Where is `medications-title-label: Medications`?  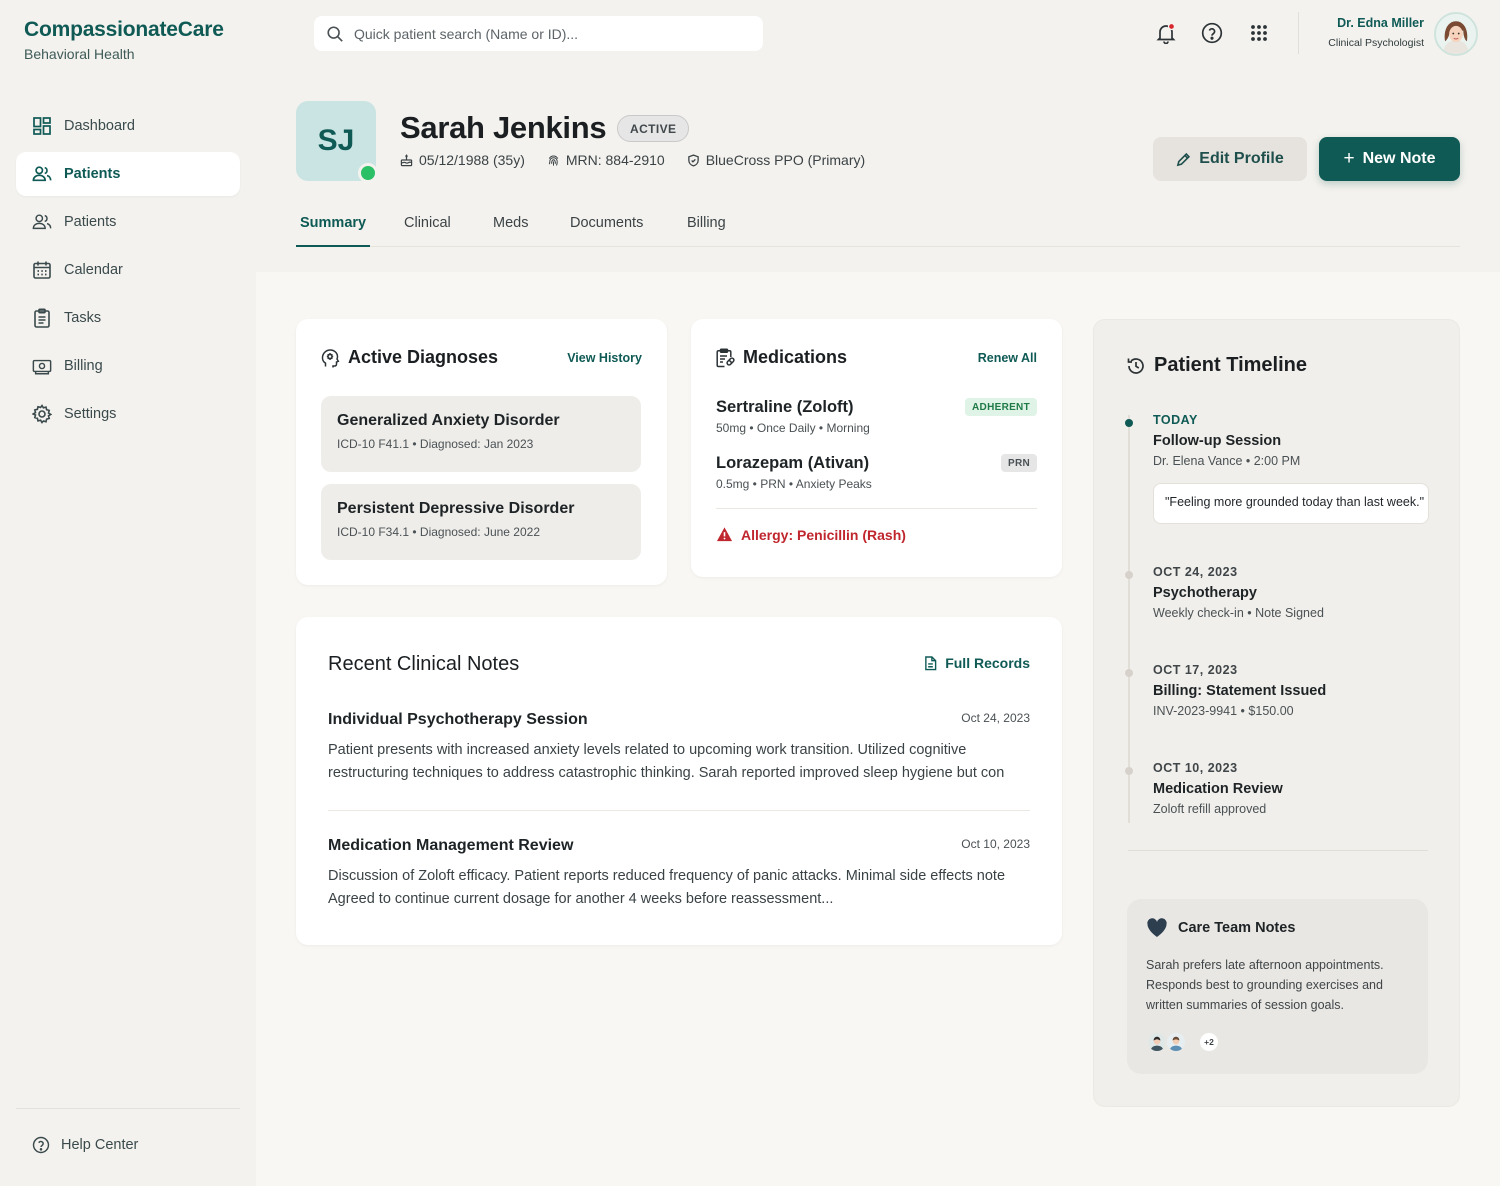 medications-title-label: Medications is located at coordinates (795, 357).